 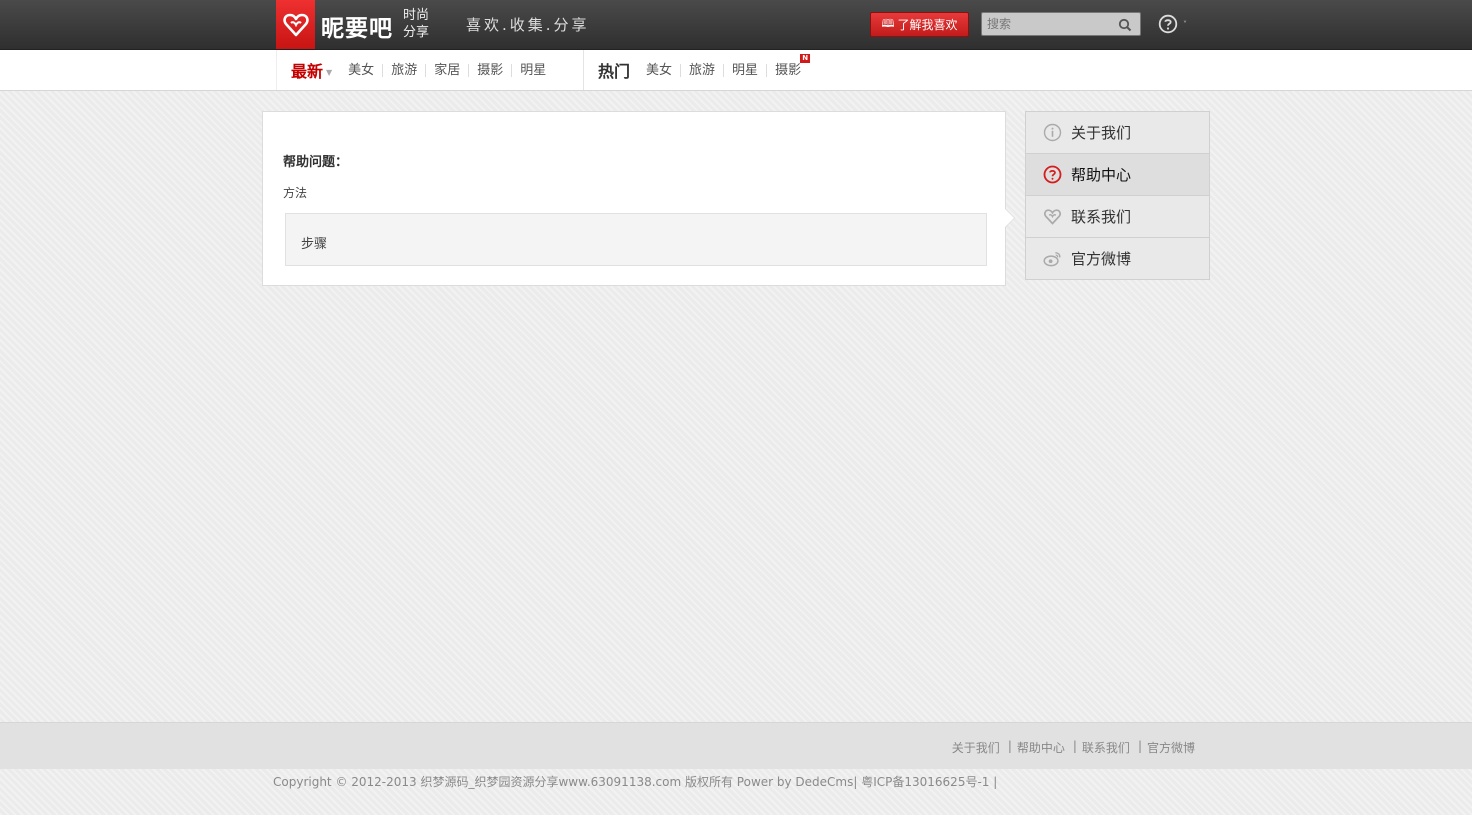 What do you see at coordinates (446, 70) in the screenshot?
I see `nav-latest-item: 家居` at bounding box center [446, 70].